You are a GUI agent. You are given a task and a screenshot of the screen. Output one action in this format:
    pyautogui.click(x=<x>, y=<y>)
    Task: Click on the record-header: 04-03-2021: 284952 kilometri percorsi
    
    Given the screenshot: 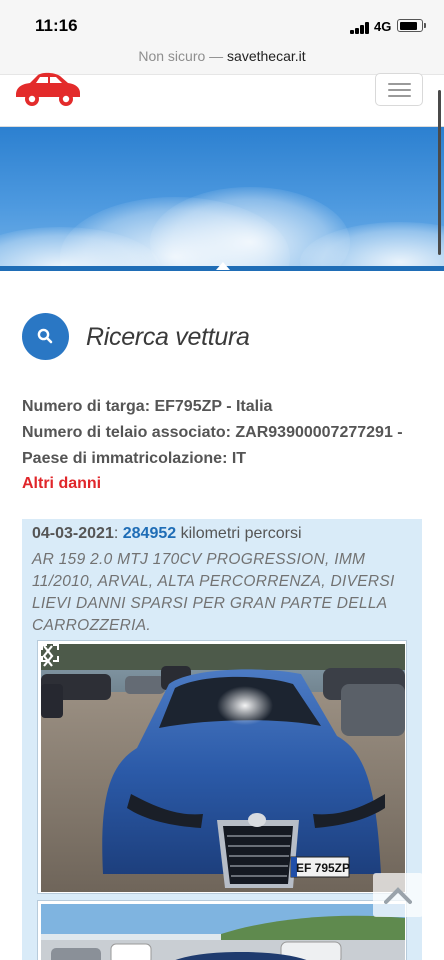 What is the action you would take?
    pyautogui.click(x=167, y=534)
    